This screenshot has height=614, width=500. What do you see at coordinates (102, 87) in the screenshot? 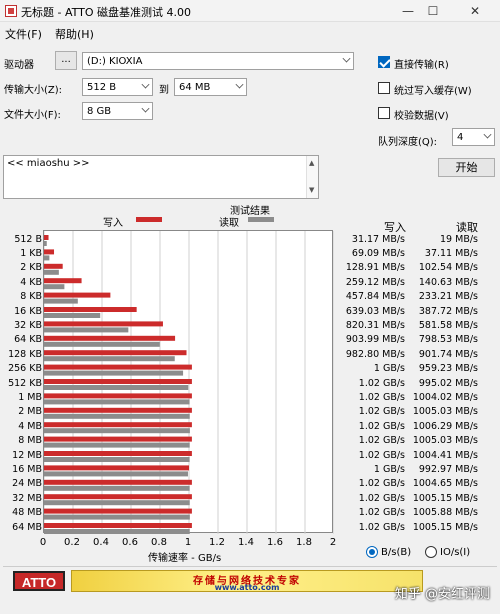
I see `transfer-from-value: 512 B` at bounding box center [102, 87].